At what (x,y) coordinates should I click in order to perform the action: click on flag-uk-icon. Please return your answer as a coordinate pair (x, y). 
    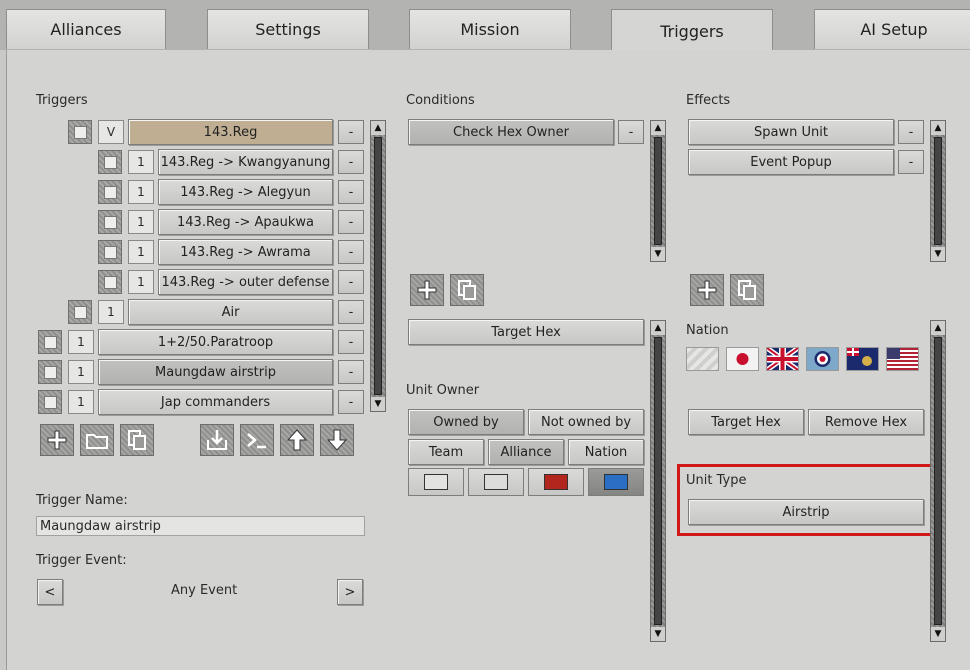
    Looking at the image, I should click on (782, 359).